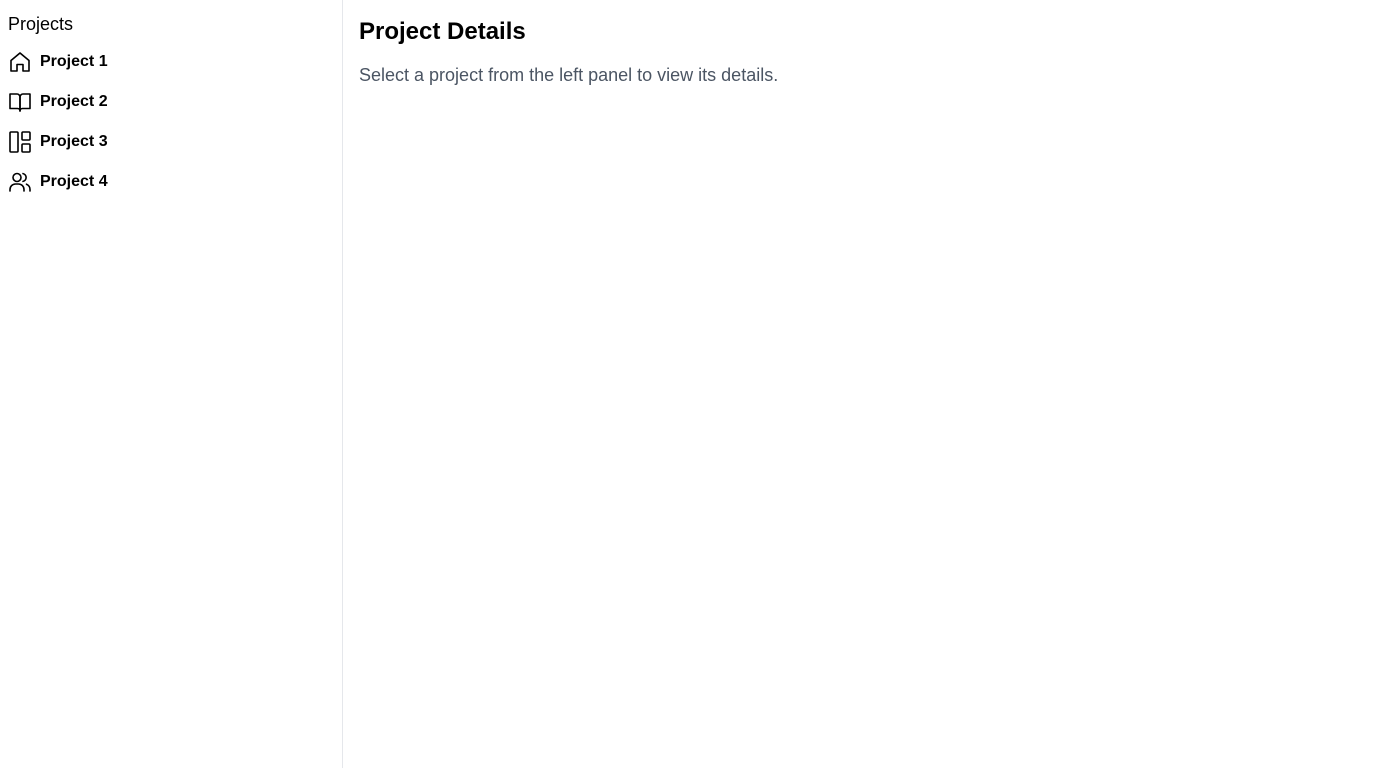 The image size is (1376, 768). I want to click on book-open-icon, so click(20, 102).